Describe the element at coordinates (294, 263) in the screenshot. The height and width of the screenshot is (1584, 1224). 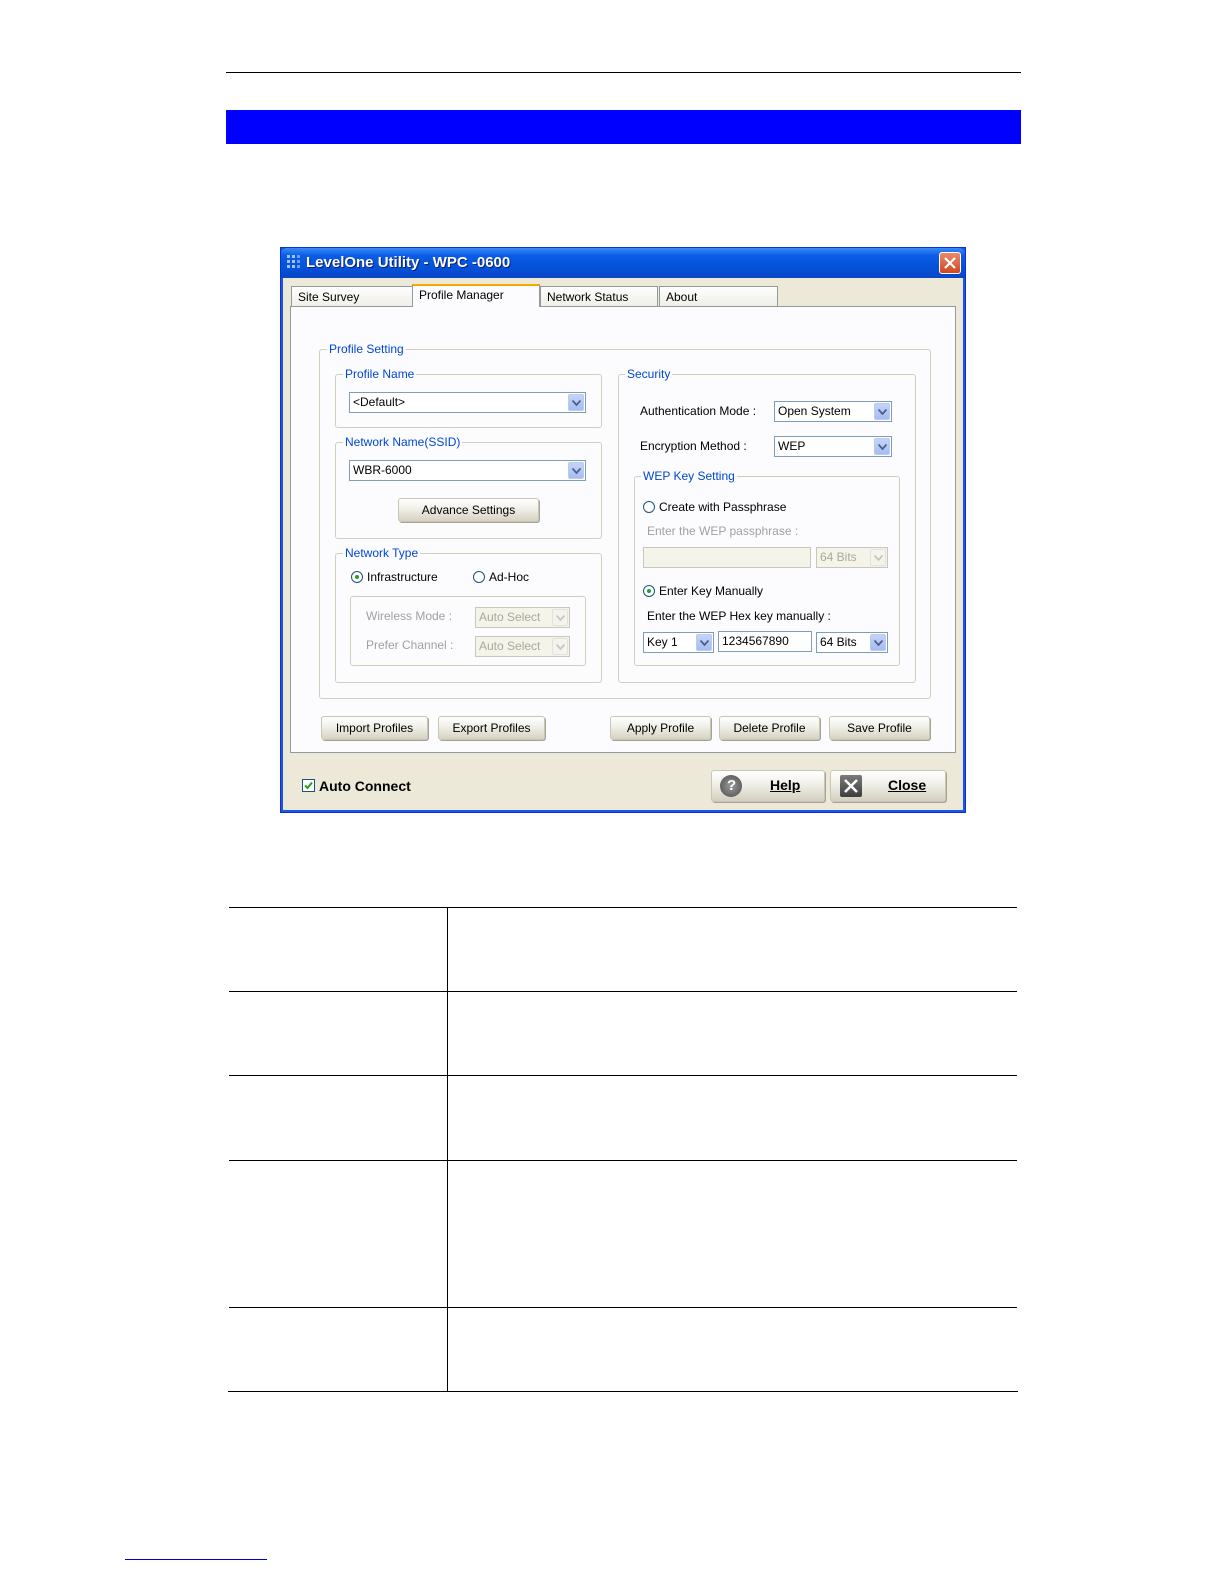
I see `app-icon` at that location.